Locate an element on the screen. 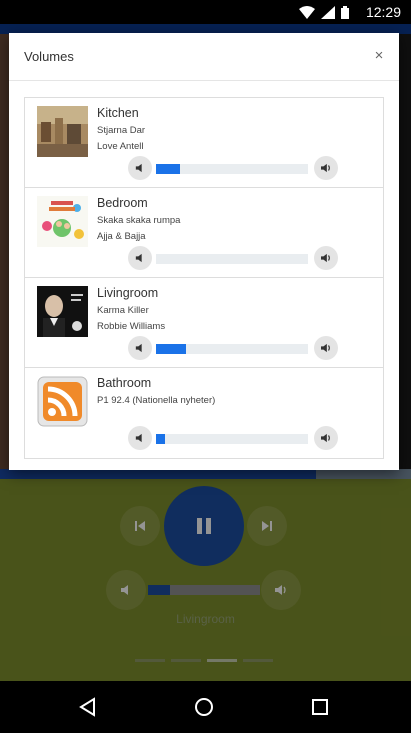  zone-room-name: Kitchen is located at coordinates (118, 113).